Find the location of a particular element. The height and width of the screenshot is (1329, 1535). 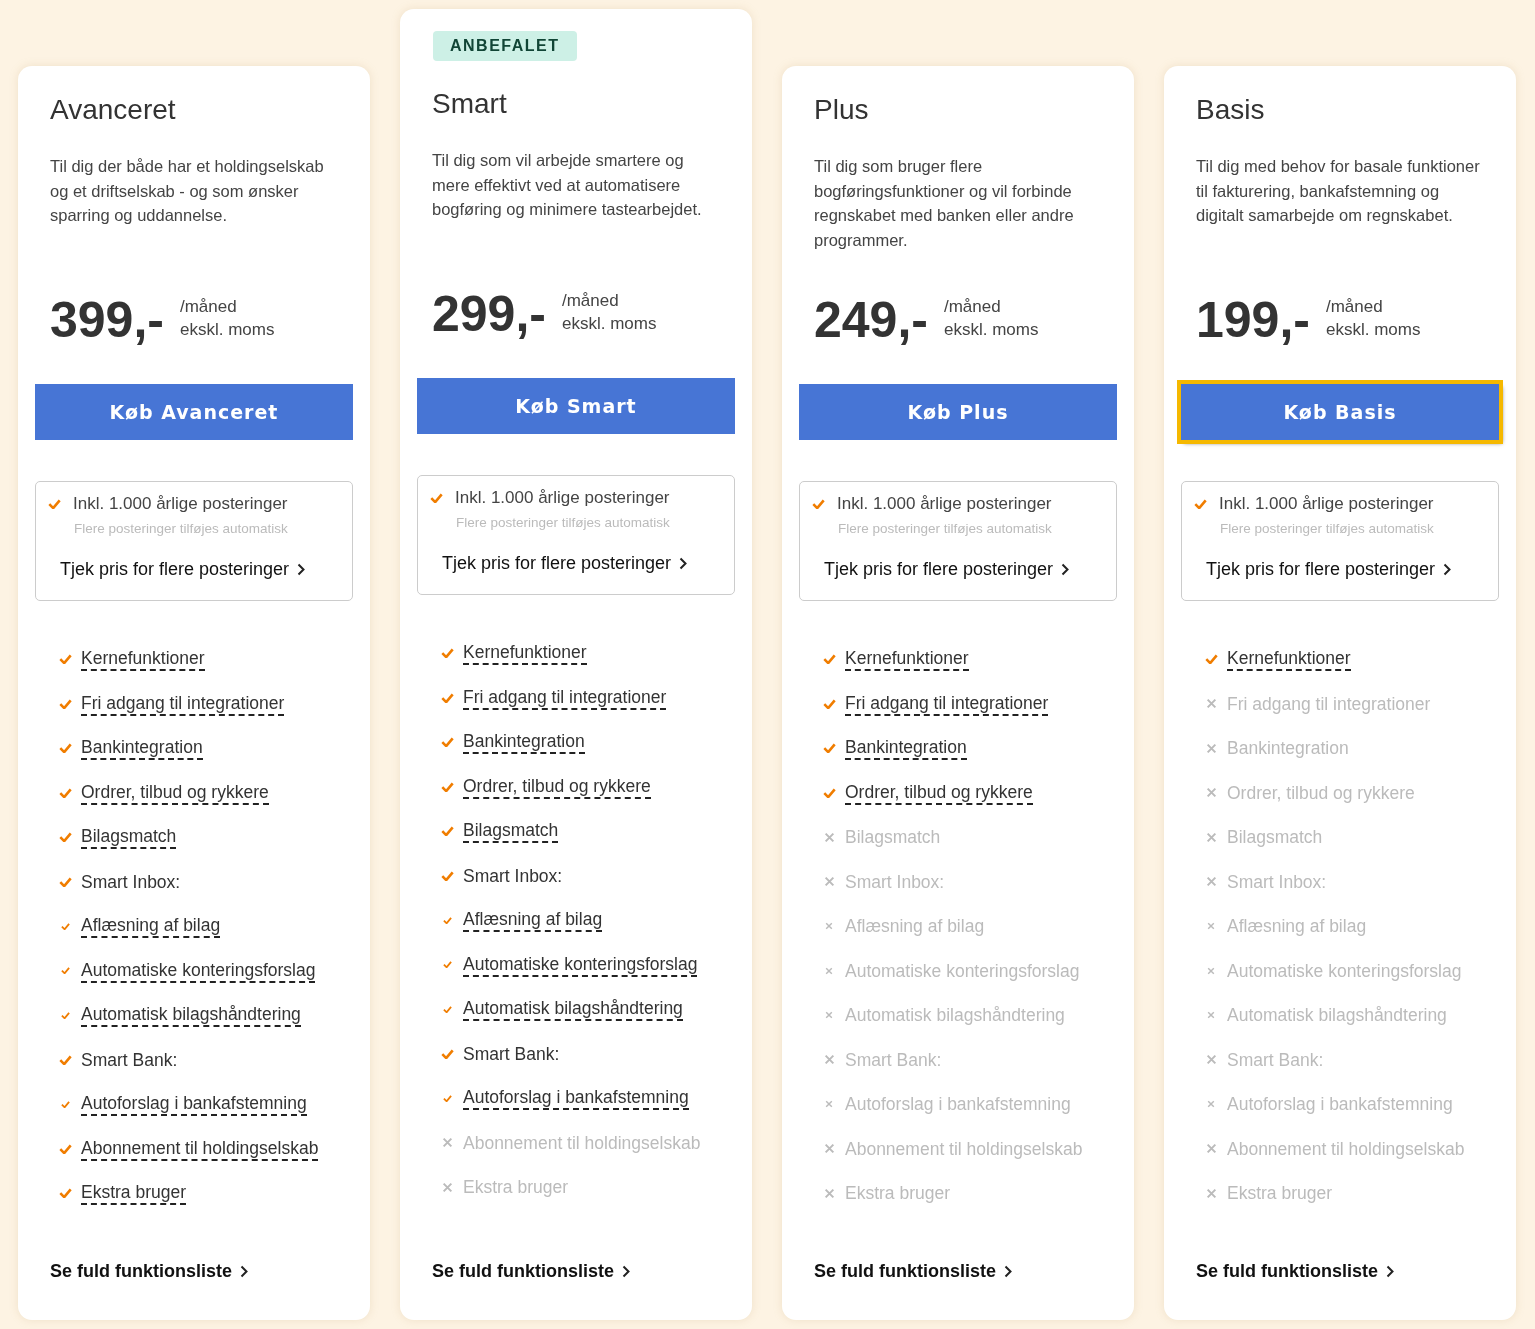

plan-title: Basis is located at coordinates (1231, 110).